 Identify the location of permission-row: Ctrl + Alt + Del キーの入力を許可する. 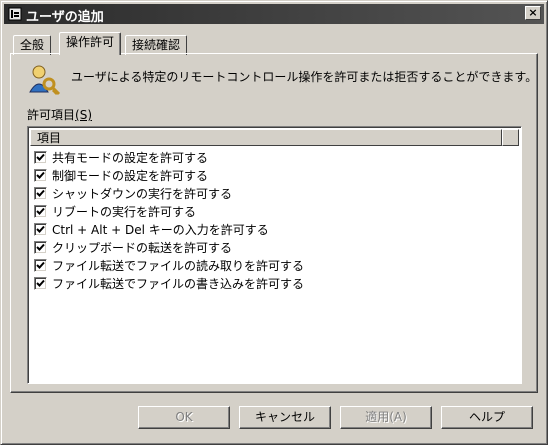
(272, 230).